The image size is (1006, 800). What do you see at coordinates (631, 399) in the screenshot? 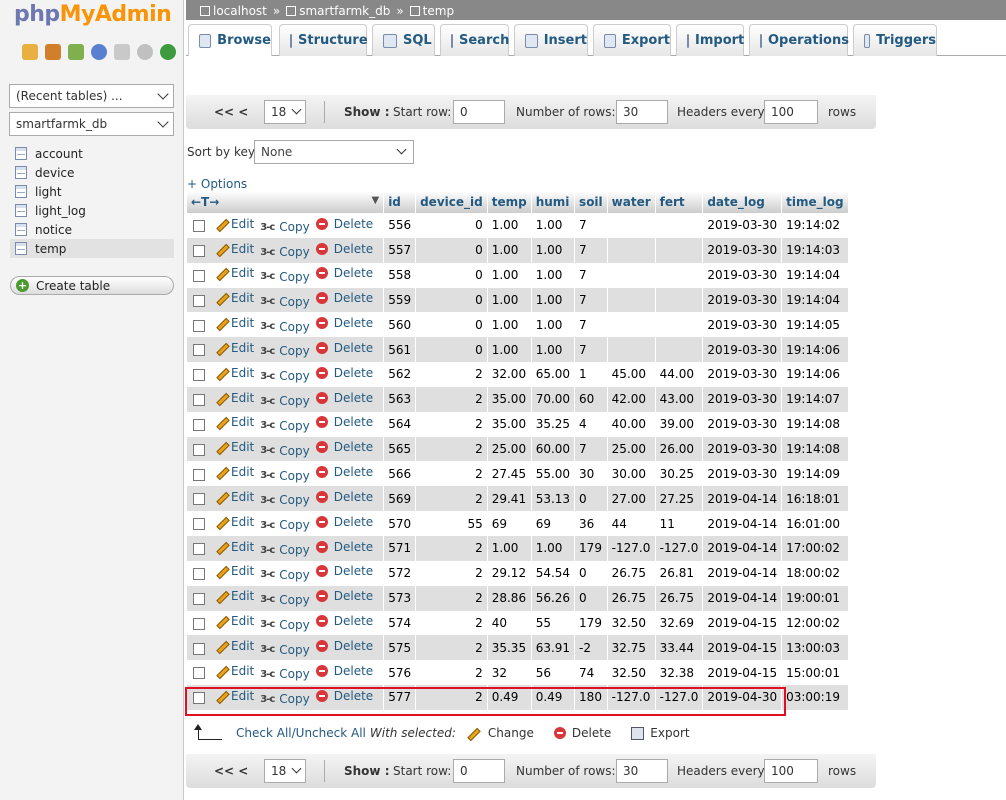
I see `cell-water: 42.00` at bounding box center [631, 399].